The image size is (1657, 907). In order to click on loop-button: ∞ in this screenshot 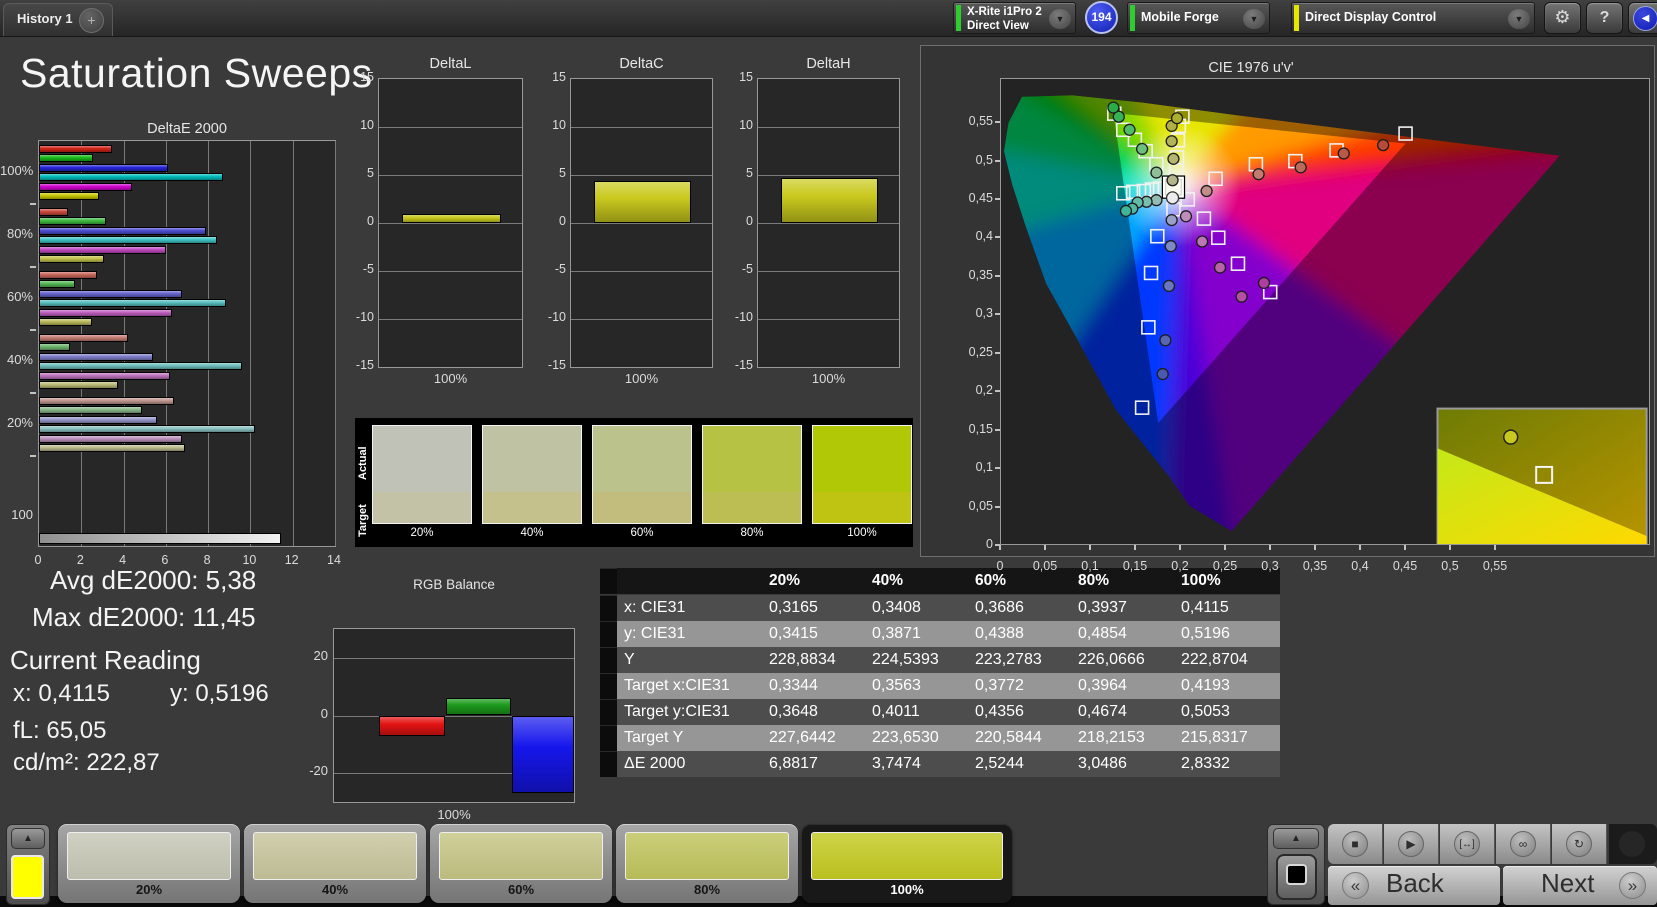, I will do `click(1523, 844)`.